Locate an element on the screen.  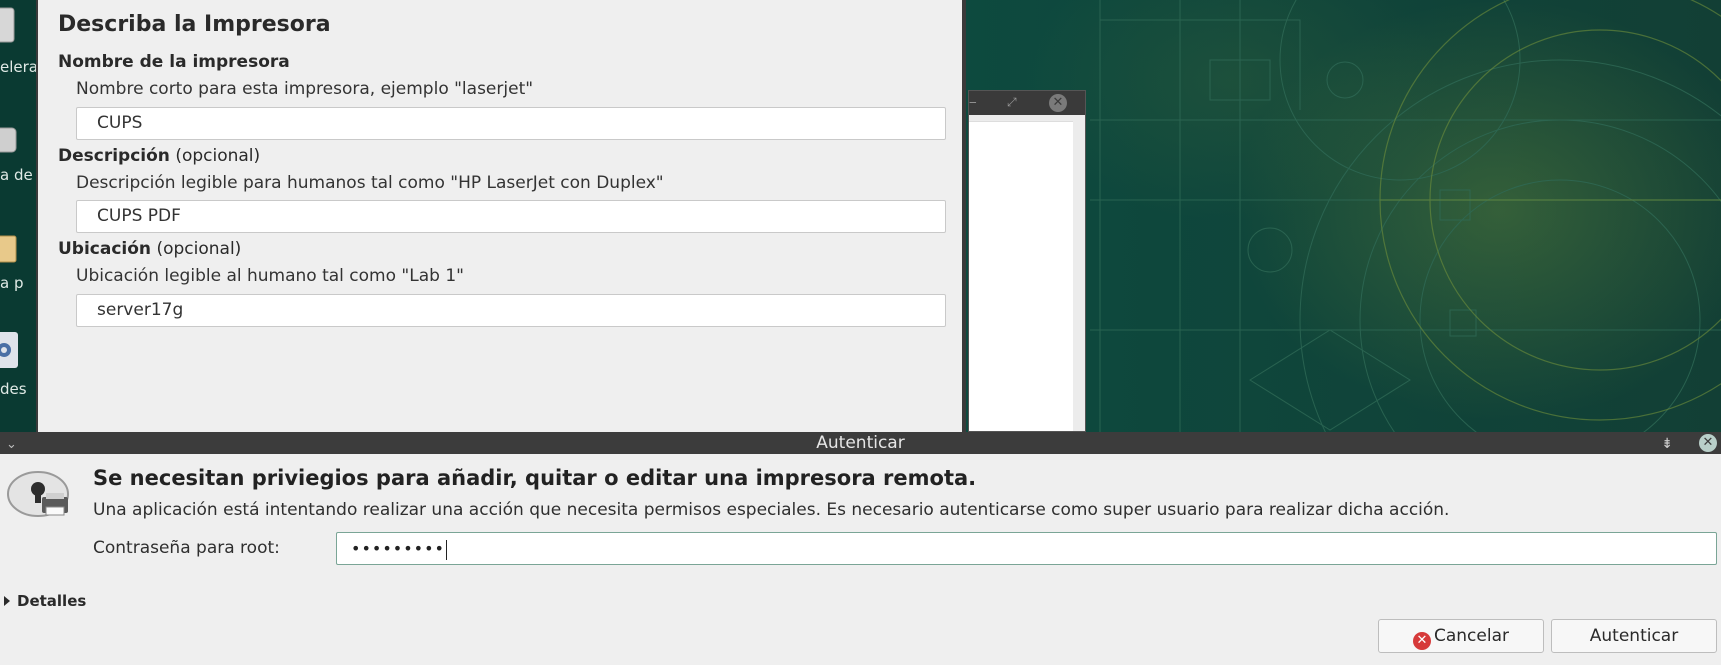
details-label: Detalles is located at coordinates (52, 601).